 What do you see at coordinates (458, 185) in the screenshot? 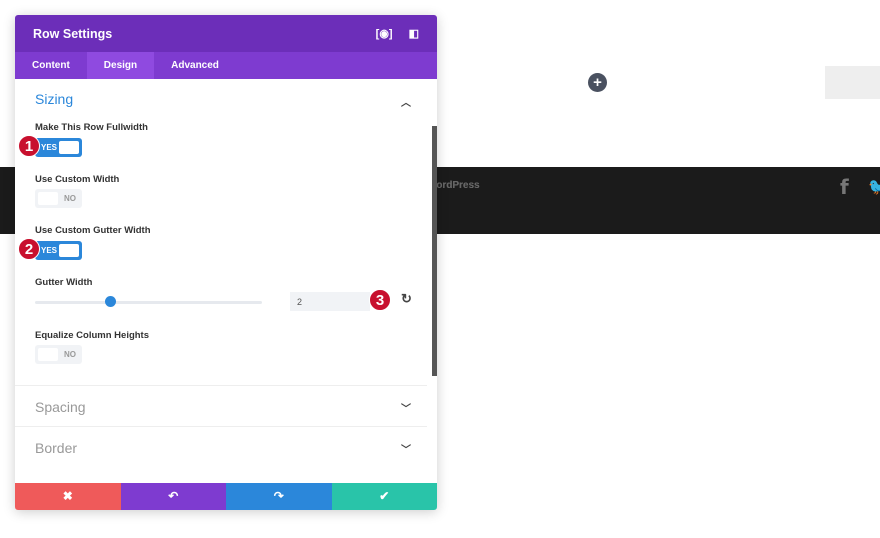
I see `footer-text-visible: ordPress` at bounding box center [458, 185].